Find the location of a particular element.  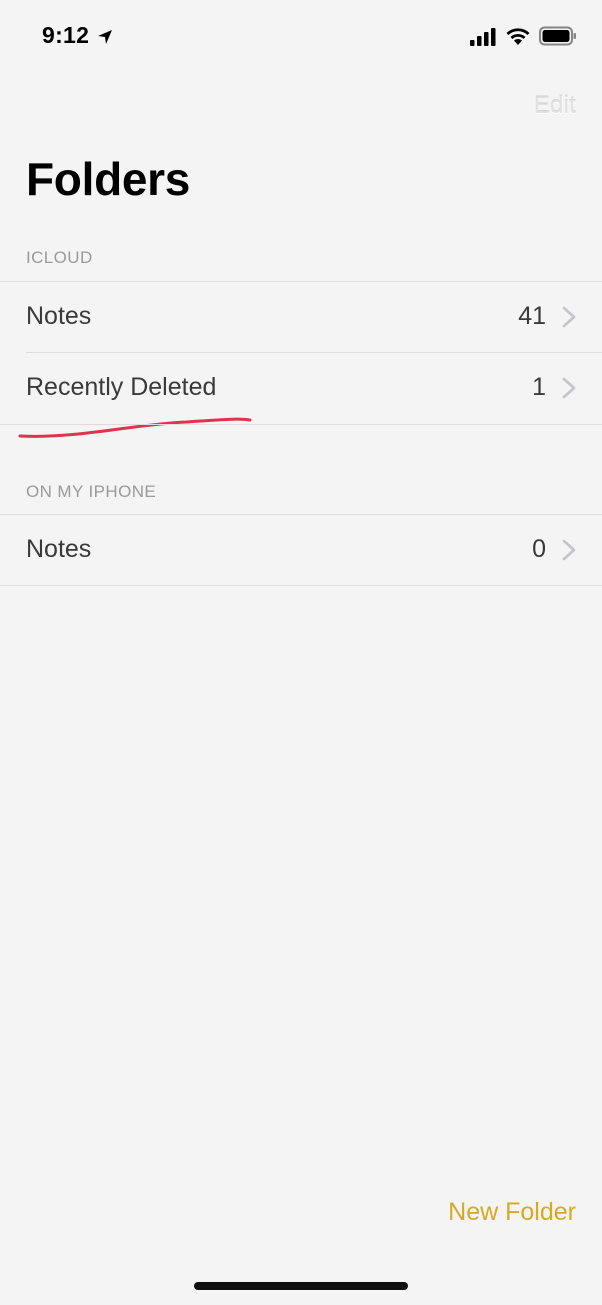

section-header-icloud: ICLOUD is located at coordinates (59, 257).